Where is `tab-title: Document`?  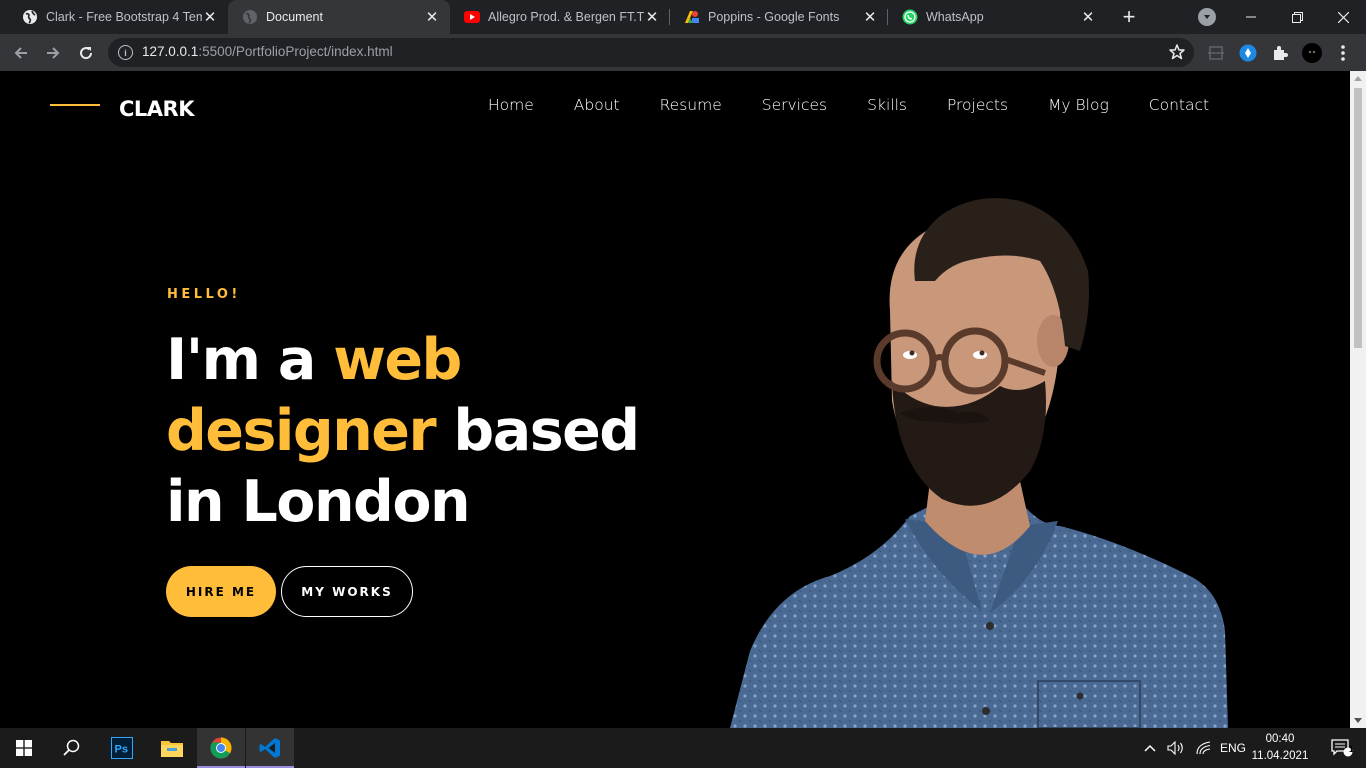 tab-title: Document is located at coordinates (294, 17).